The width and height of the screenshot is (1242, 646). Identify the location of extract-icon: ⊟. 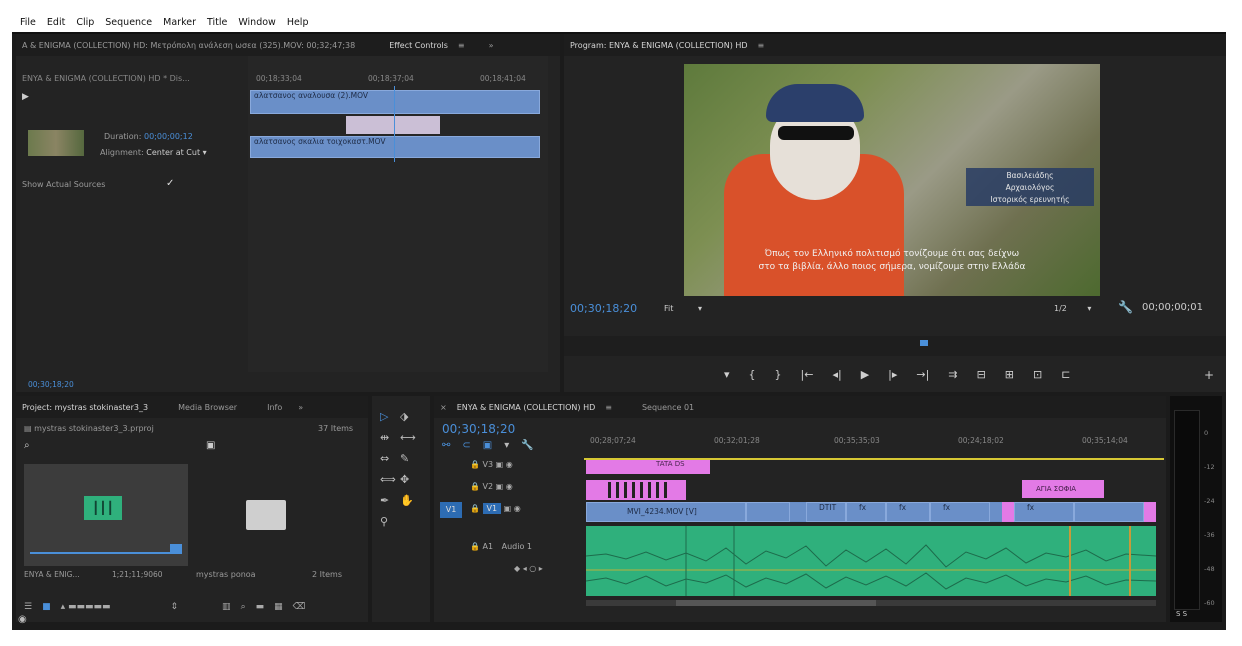
(981, 374).